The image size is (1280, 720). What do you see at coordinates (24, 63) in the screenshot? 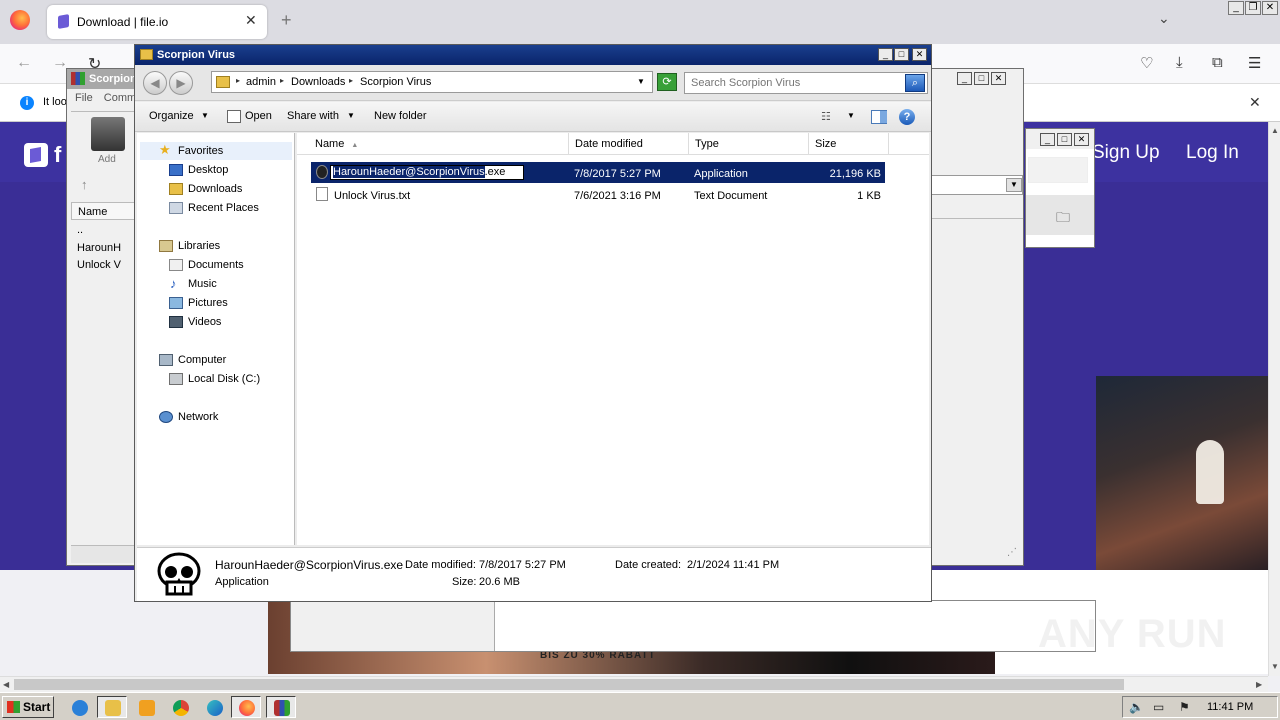
I see `back-icon: ←` at bounding box center [24, 63].